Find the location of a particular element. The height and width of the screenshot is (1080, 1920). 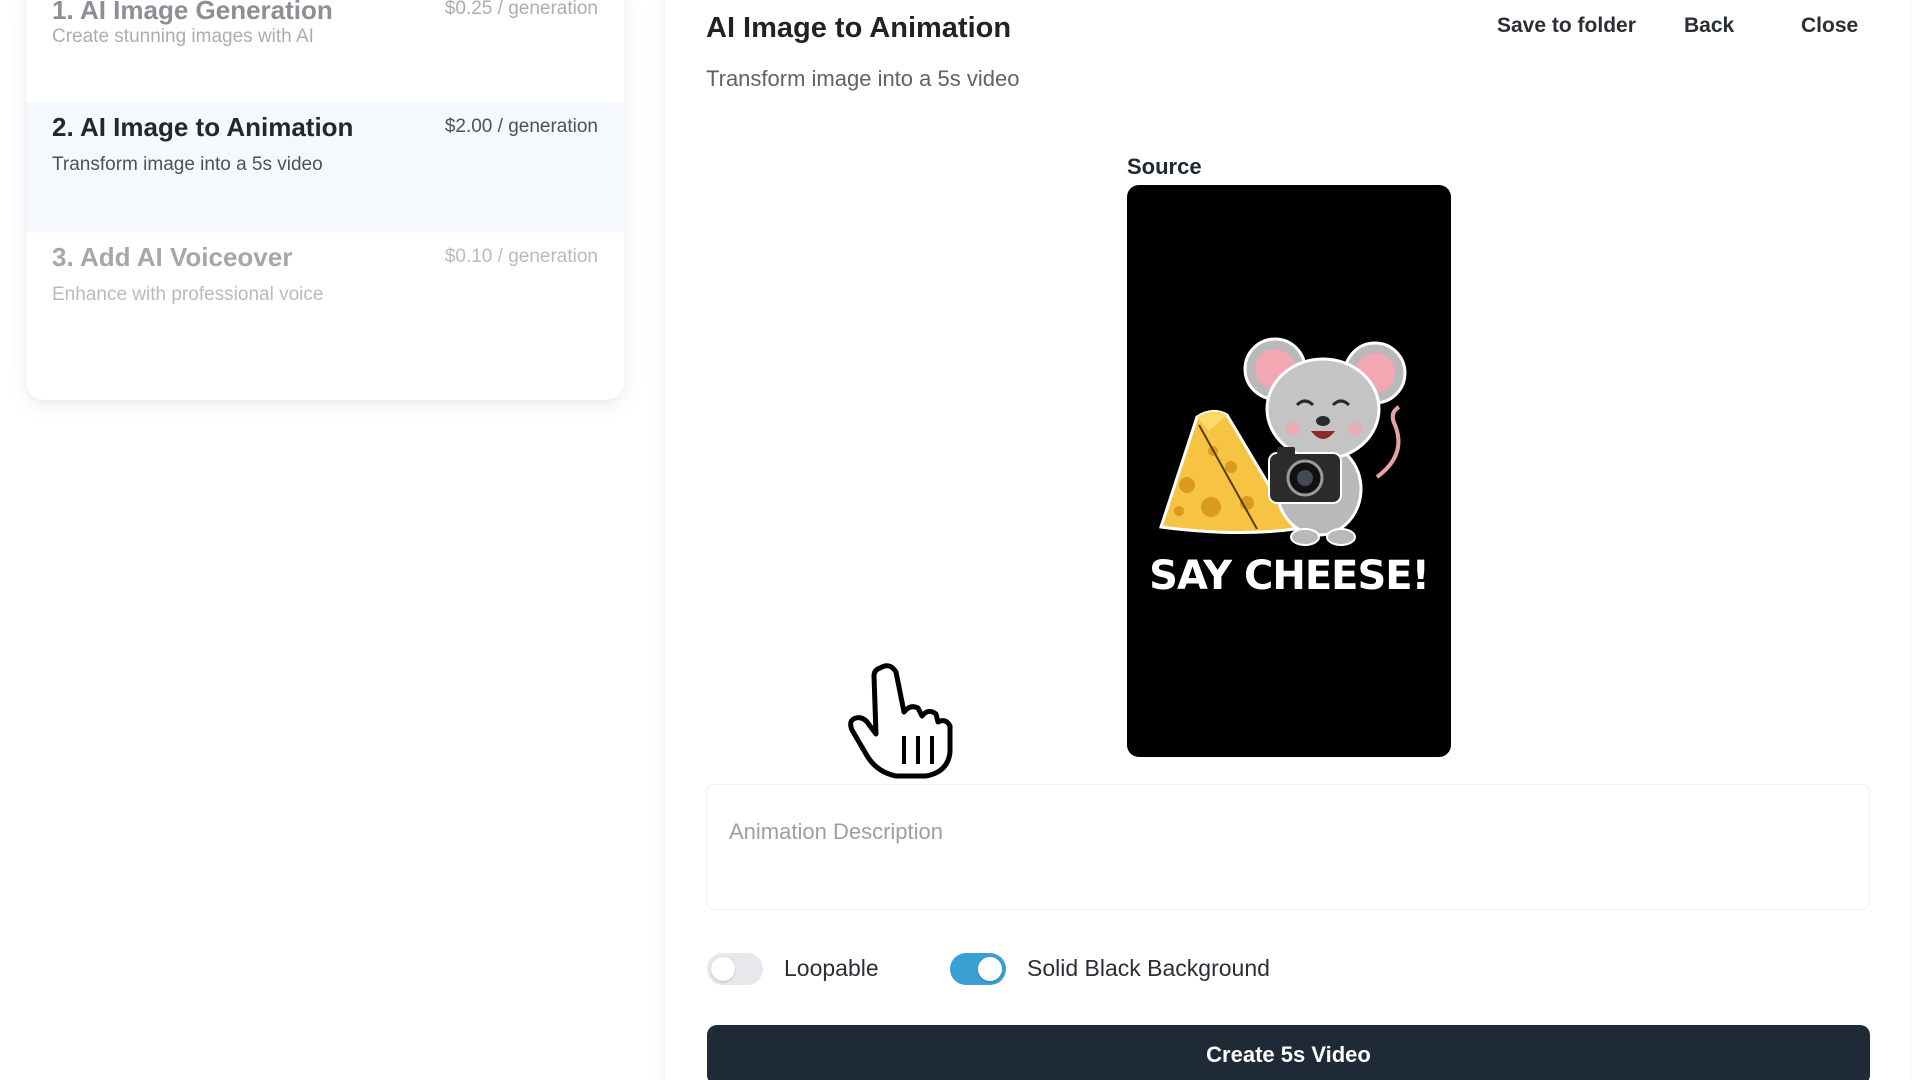

source-label: Source is located at coordinates (1164, 166).